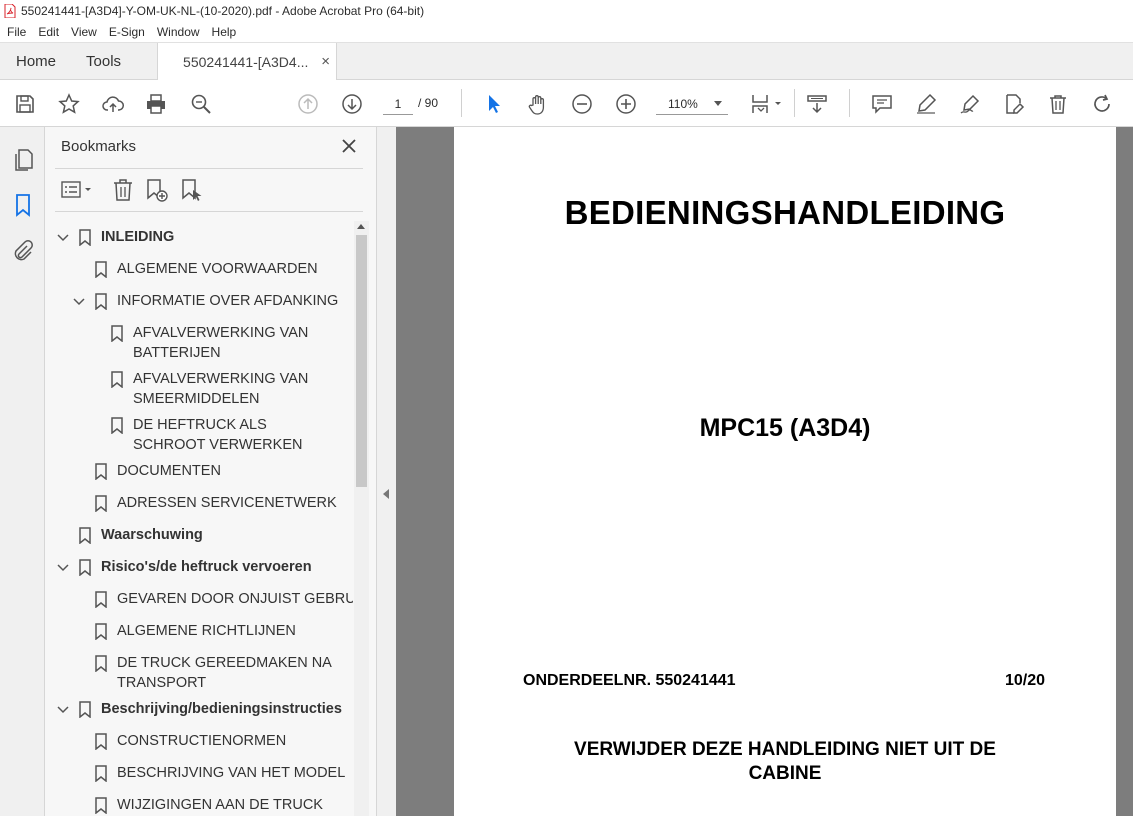 Image resolution: width=1133 pixels, height=816 pixels. What do you see at coordinates (198, 503) in the screenshot?
I see `bookmark-item: ADRESSEN SERVICENETWERK` at bounding box center [198, 503].